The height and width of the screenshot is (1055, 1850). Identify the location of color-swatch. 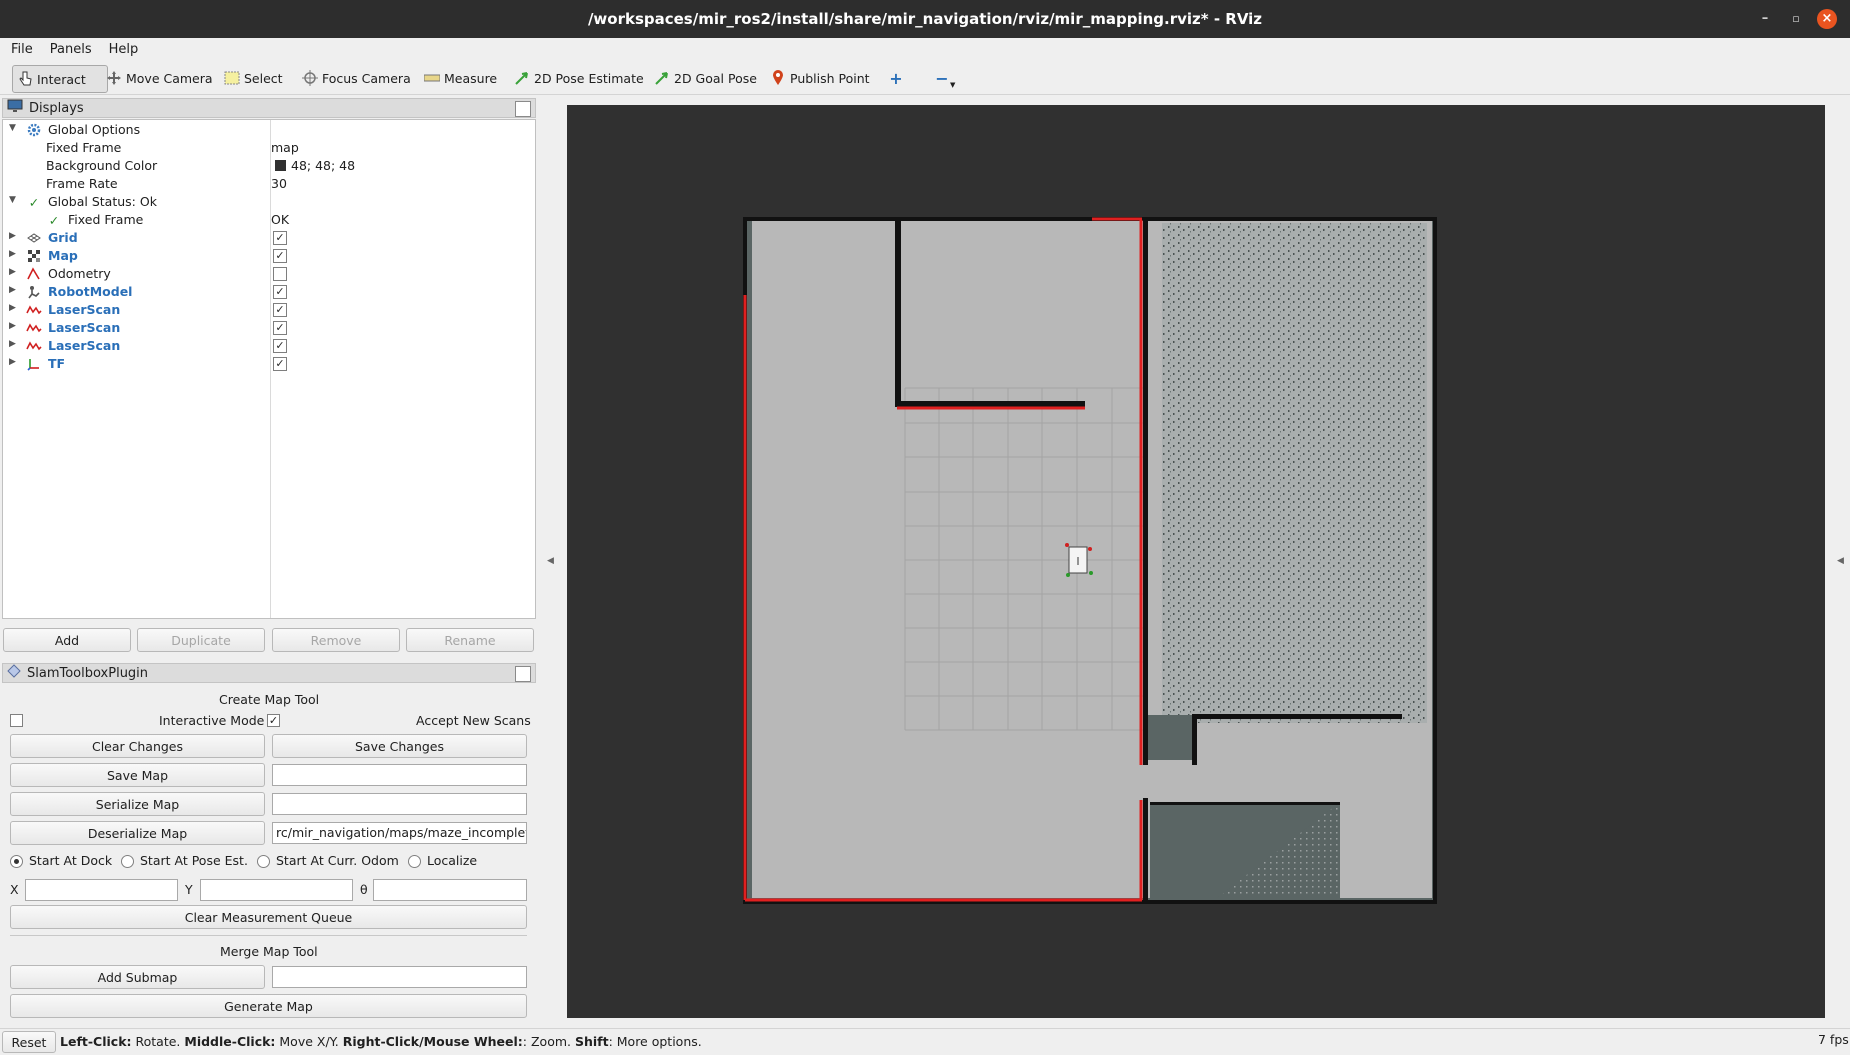
(280, 165).